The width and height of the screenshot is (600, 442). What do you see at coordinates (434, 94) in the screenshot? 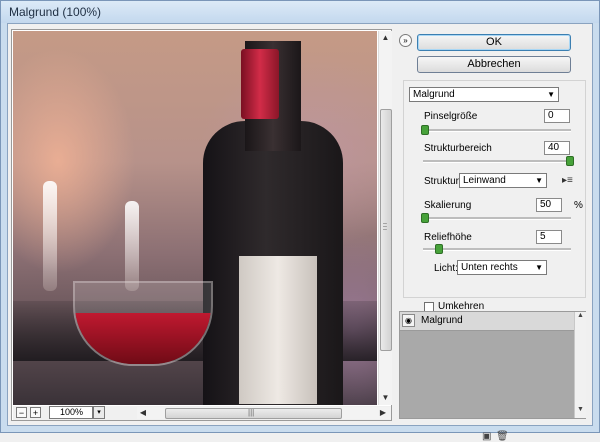
I see `filter-select-value: Malgrund` at bounding box center [434, 94].